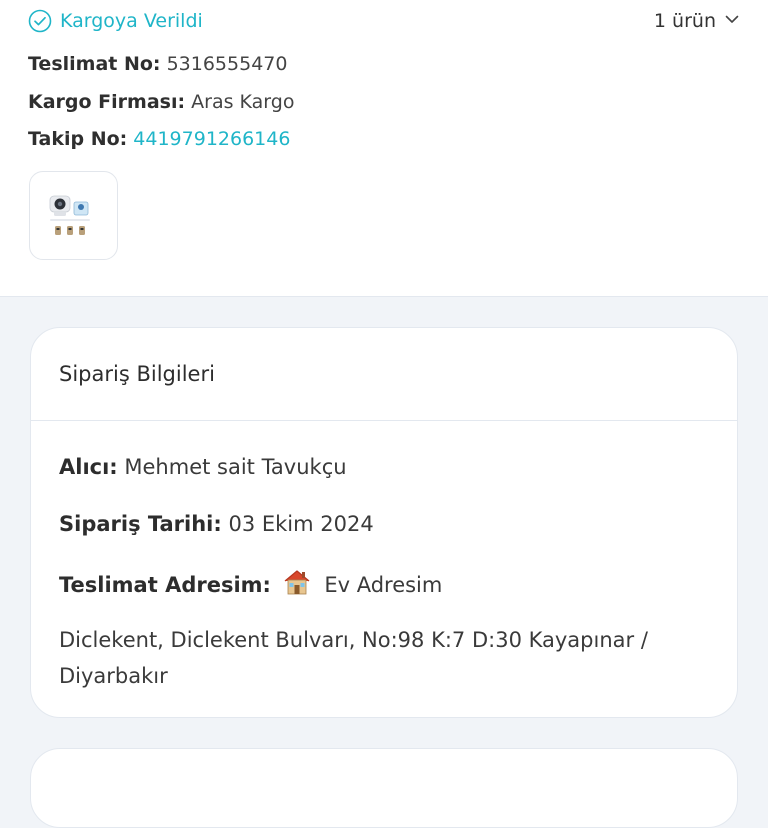  I want to click on product-thumbnail, so click(73, 215).